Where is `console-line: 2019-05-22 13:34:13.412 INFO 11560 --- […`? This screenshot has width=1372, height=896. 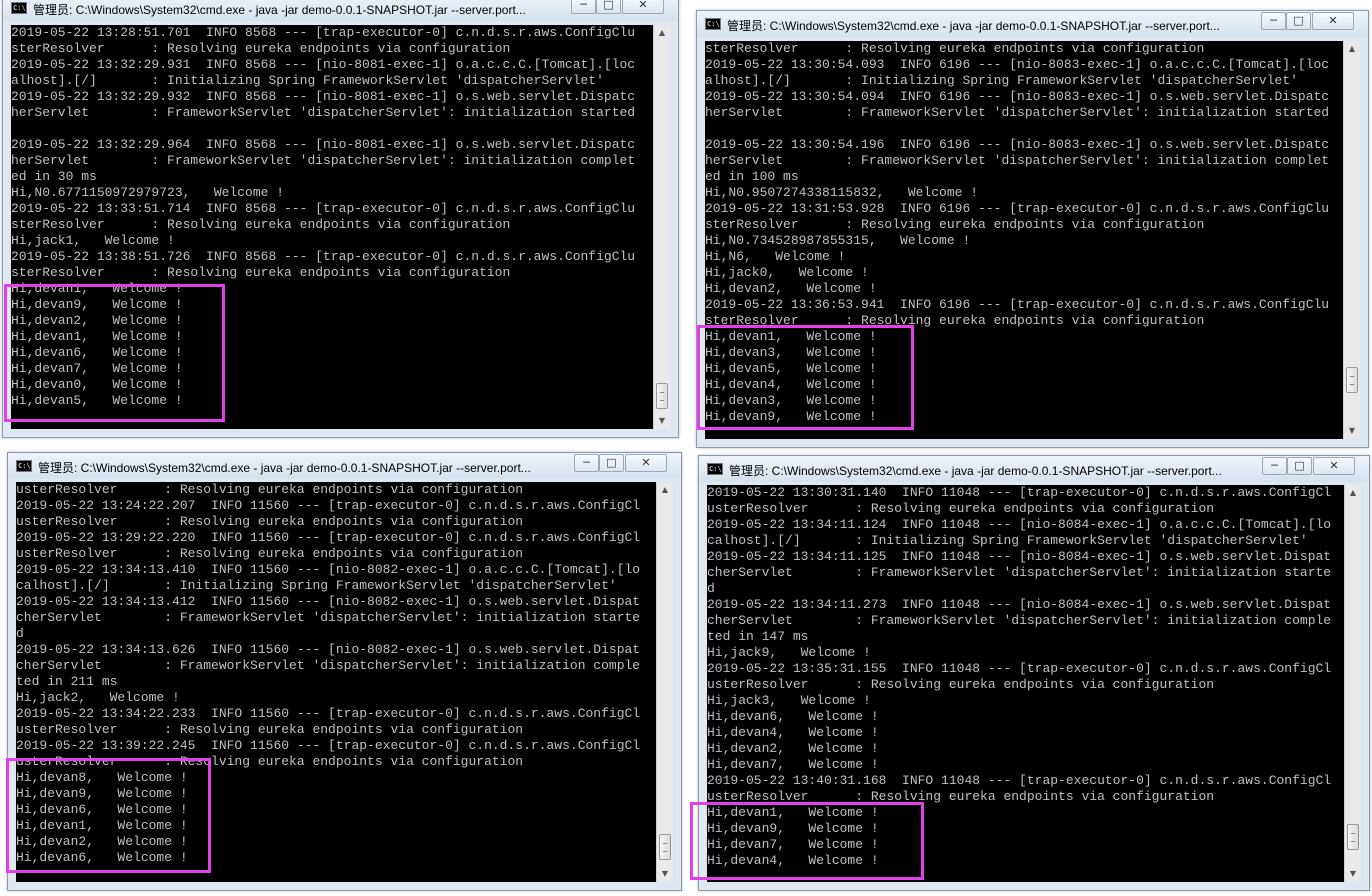
console-line: 2019-05-22 13:34:13.412 INFO 11560 --- [… is located at coordinates (328, 601).